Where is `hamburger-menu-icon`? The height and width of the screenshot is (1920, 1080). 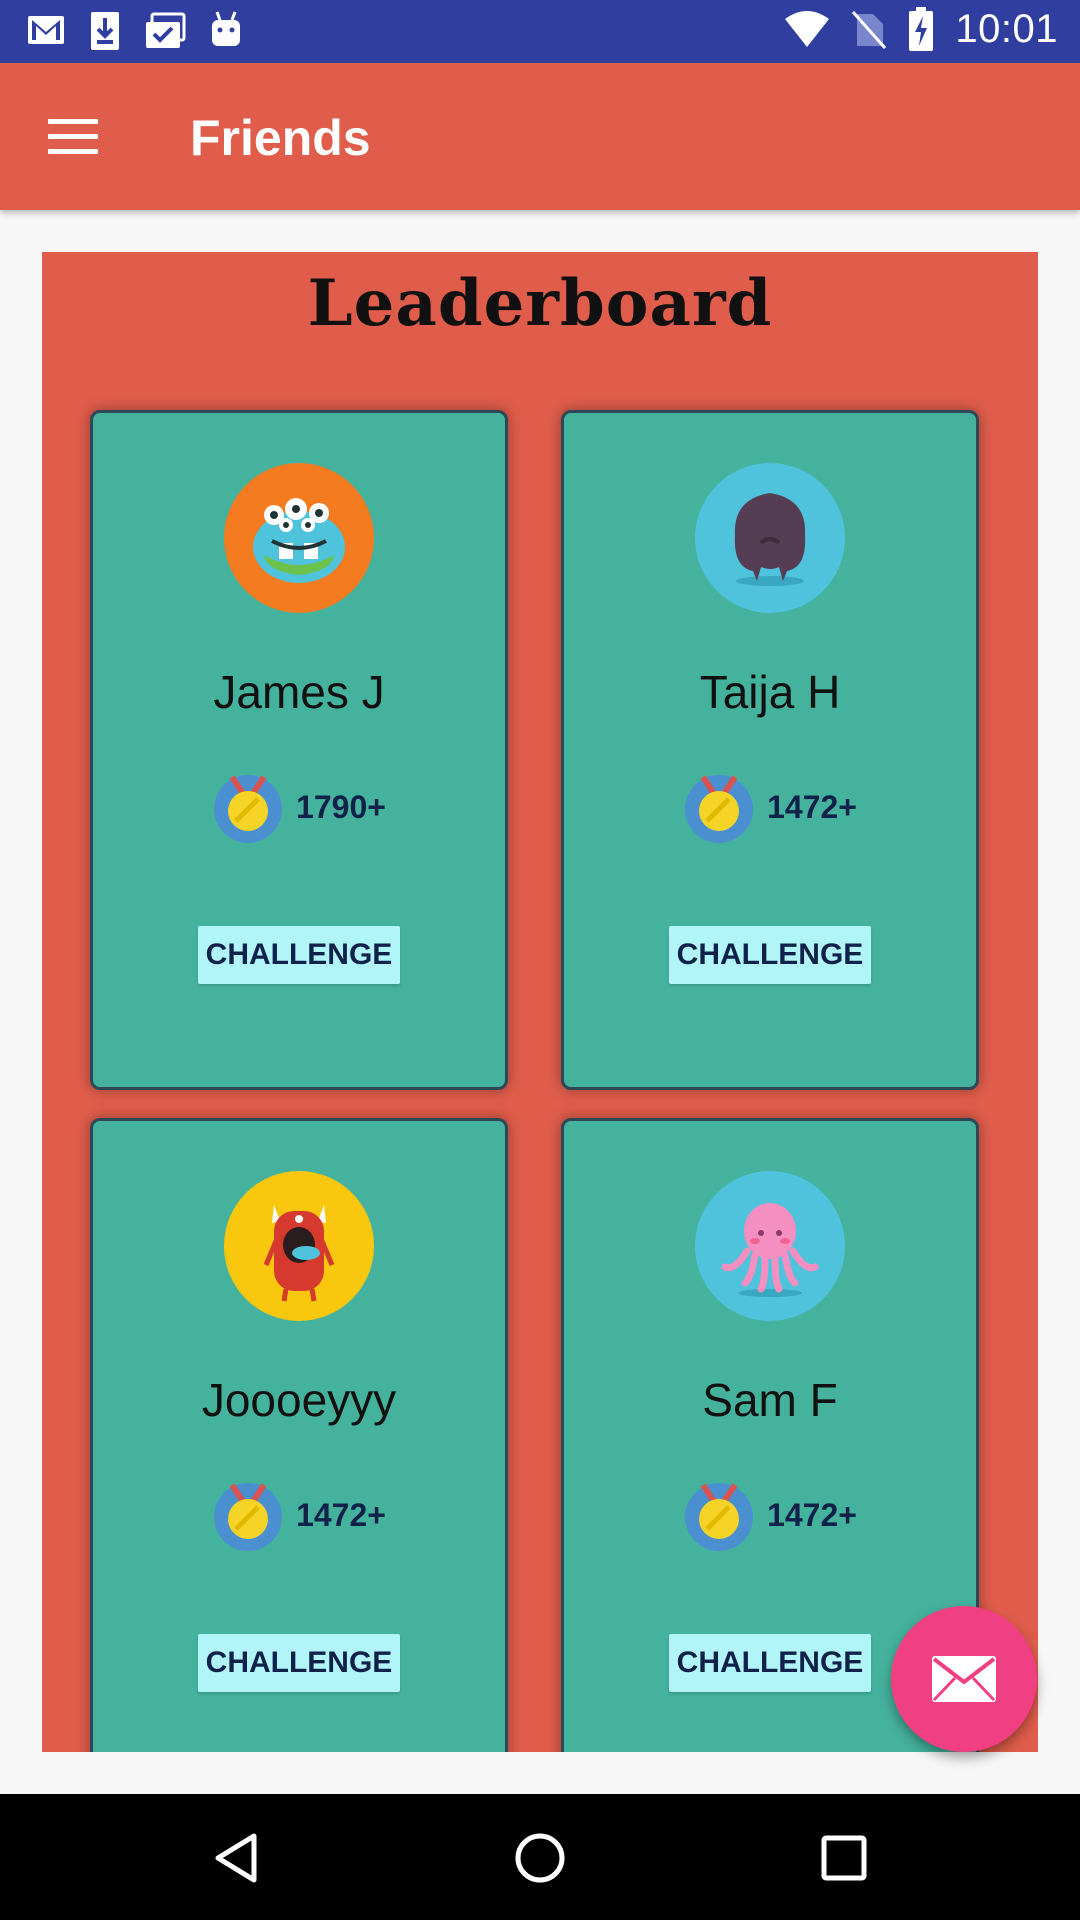
hamburger-menu-icon is located at coordinates (73, 137).